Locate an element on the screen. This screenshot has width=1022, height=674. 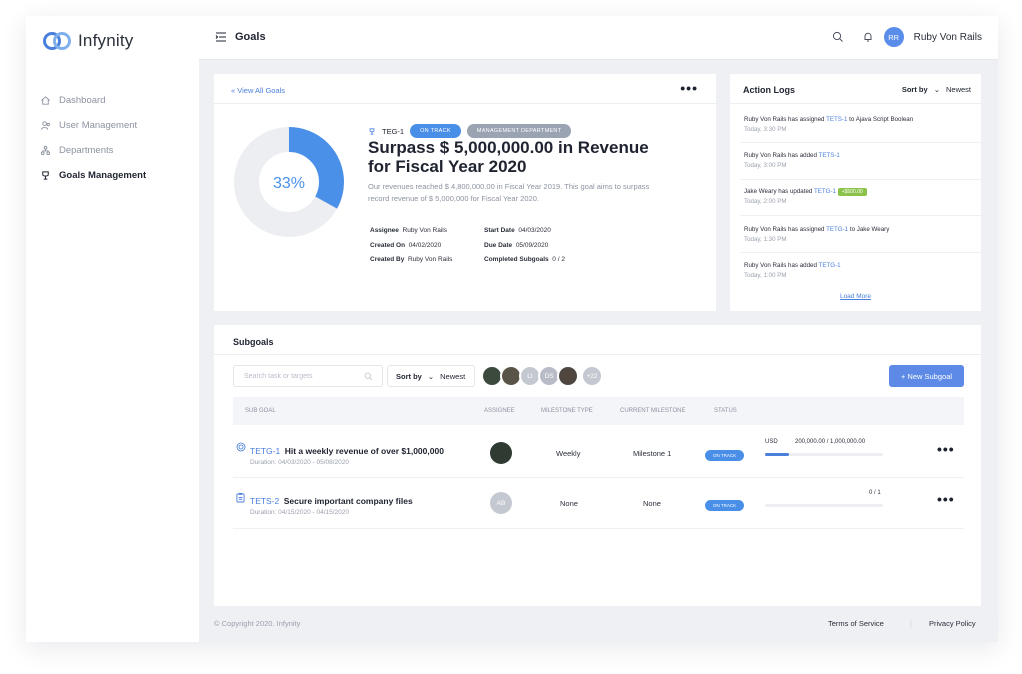
target-icon is located at coordinates (241, 447).